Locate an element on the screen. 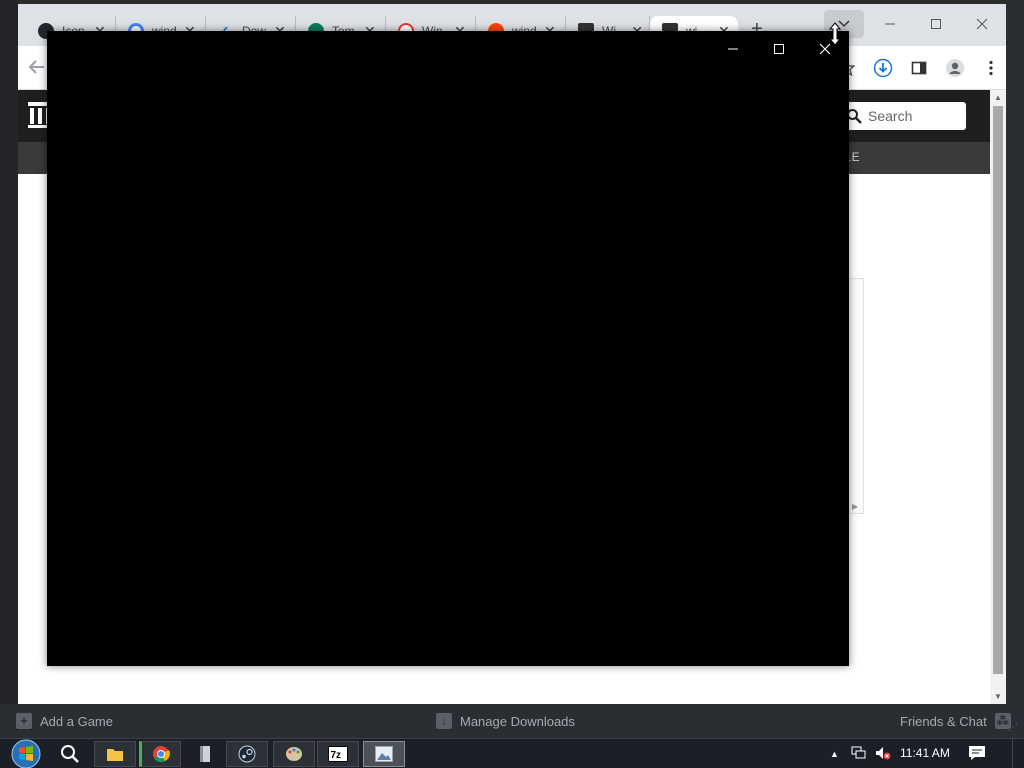  profile-button is located at coordinates (955, 68).